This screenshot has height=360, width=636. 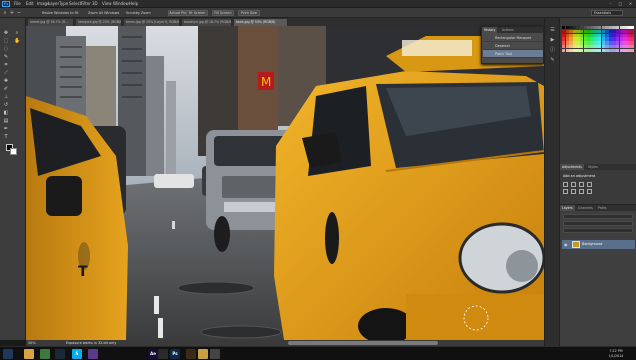 I want to click on eraser-tool-icon: ◧, so click(x=6, y=113).